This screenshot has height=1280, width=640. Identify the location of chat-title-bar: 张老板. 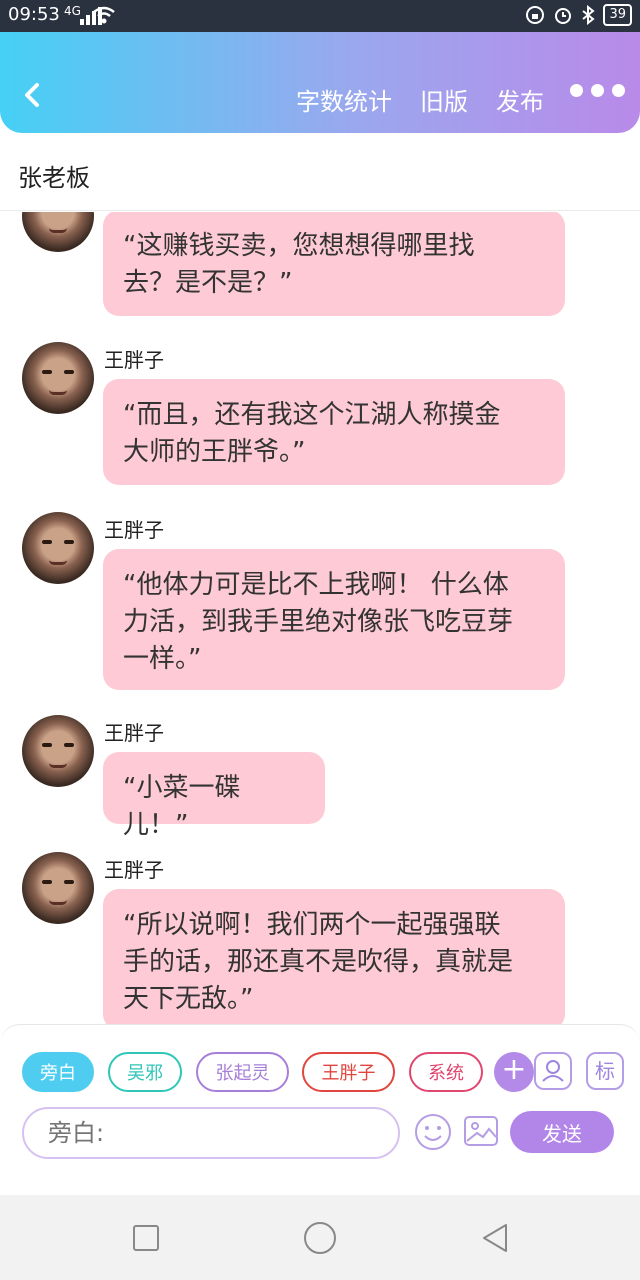
(320, 172).